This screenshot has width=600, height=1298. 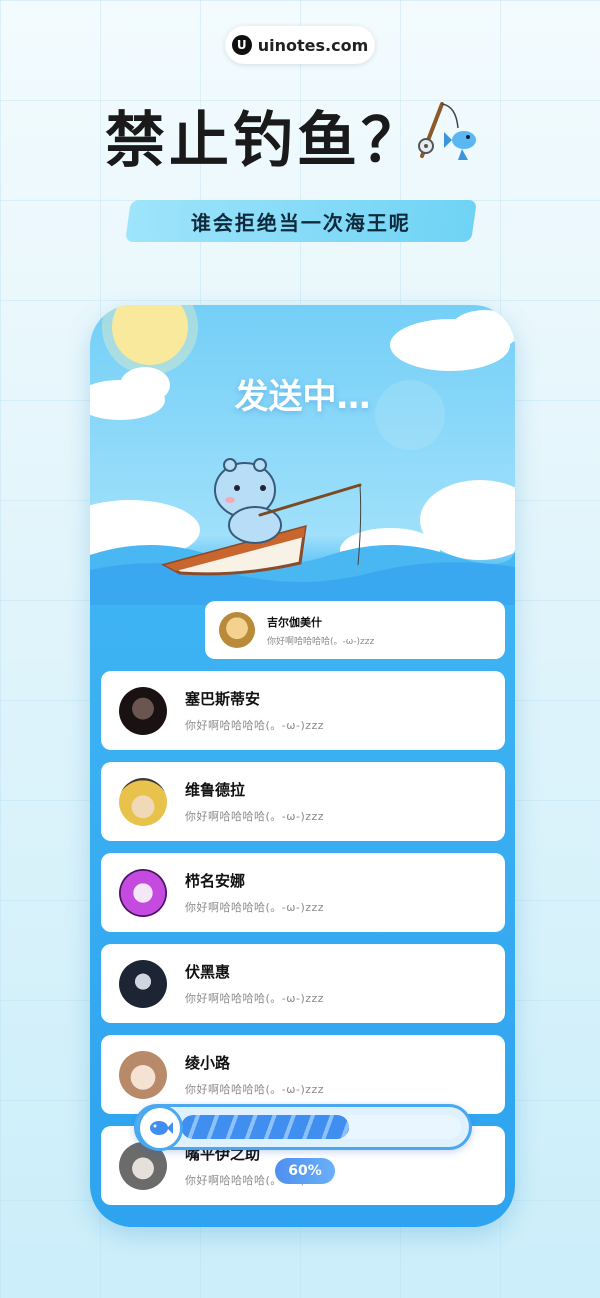 I want to click on subtitle-banner: 谁会拒绝当一次海王呢, so click(x=301, y=221).